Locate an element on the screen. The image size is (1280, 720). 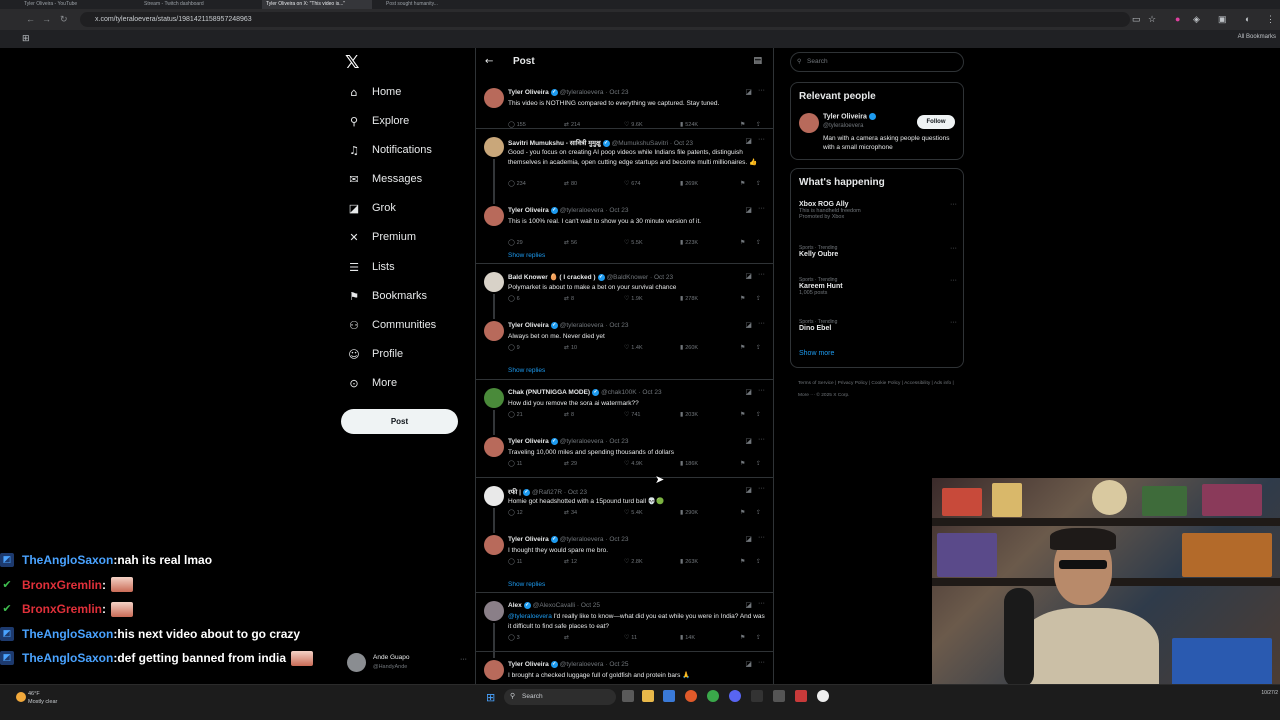
follow-button: Follow is located at coordinates (936, 122).